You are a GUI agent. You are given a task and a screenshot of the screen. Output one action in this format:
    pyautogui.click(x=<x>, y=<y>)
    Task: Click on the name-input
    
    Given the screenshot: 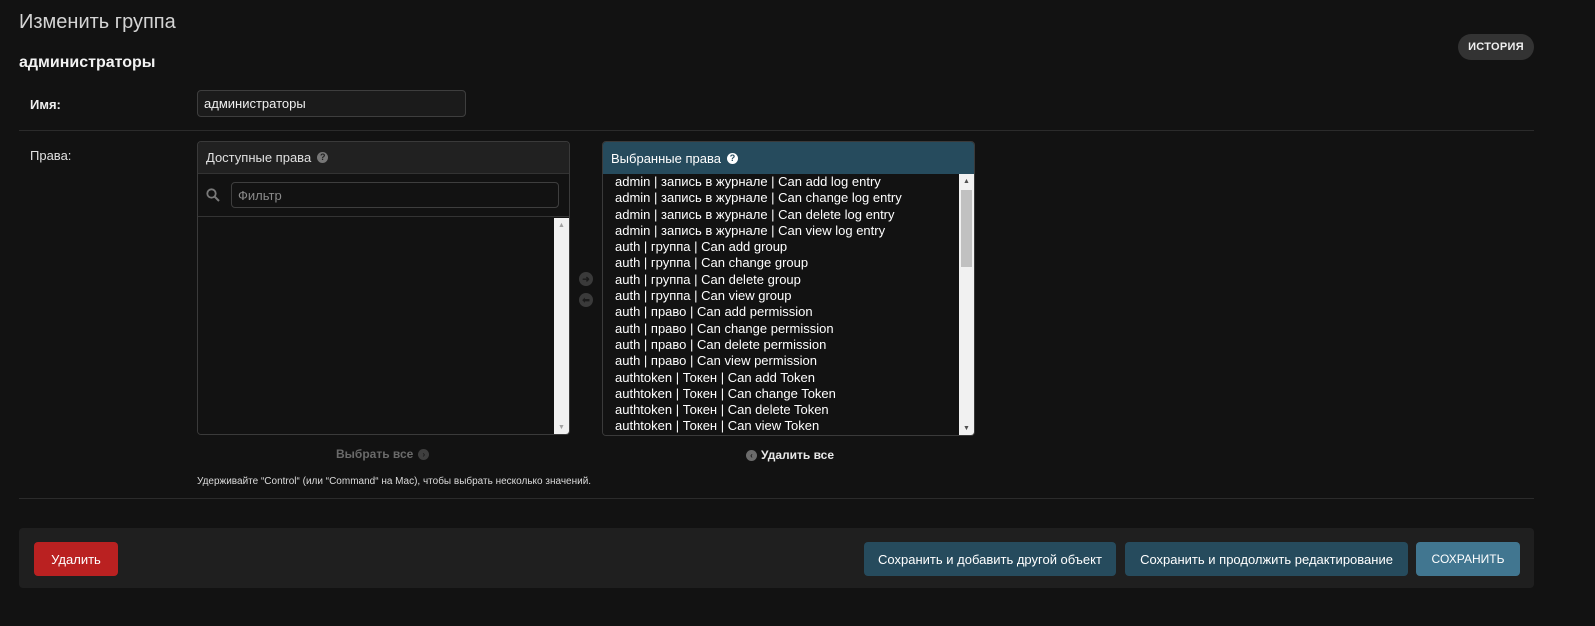 What is the action you would take?
    pyautogui.click(x=331, y=103)
    